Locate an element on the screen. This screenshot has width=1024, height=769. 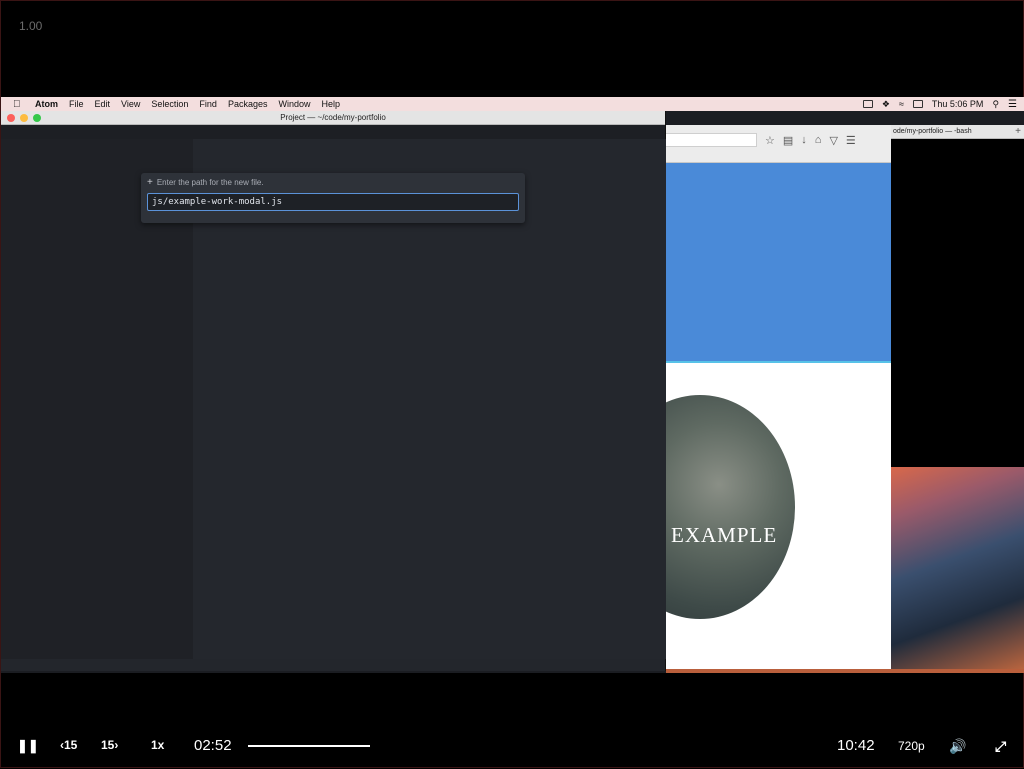
zoom-window-icon is located at coordinates (37, 118).